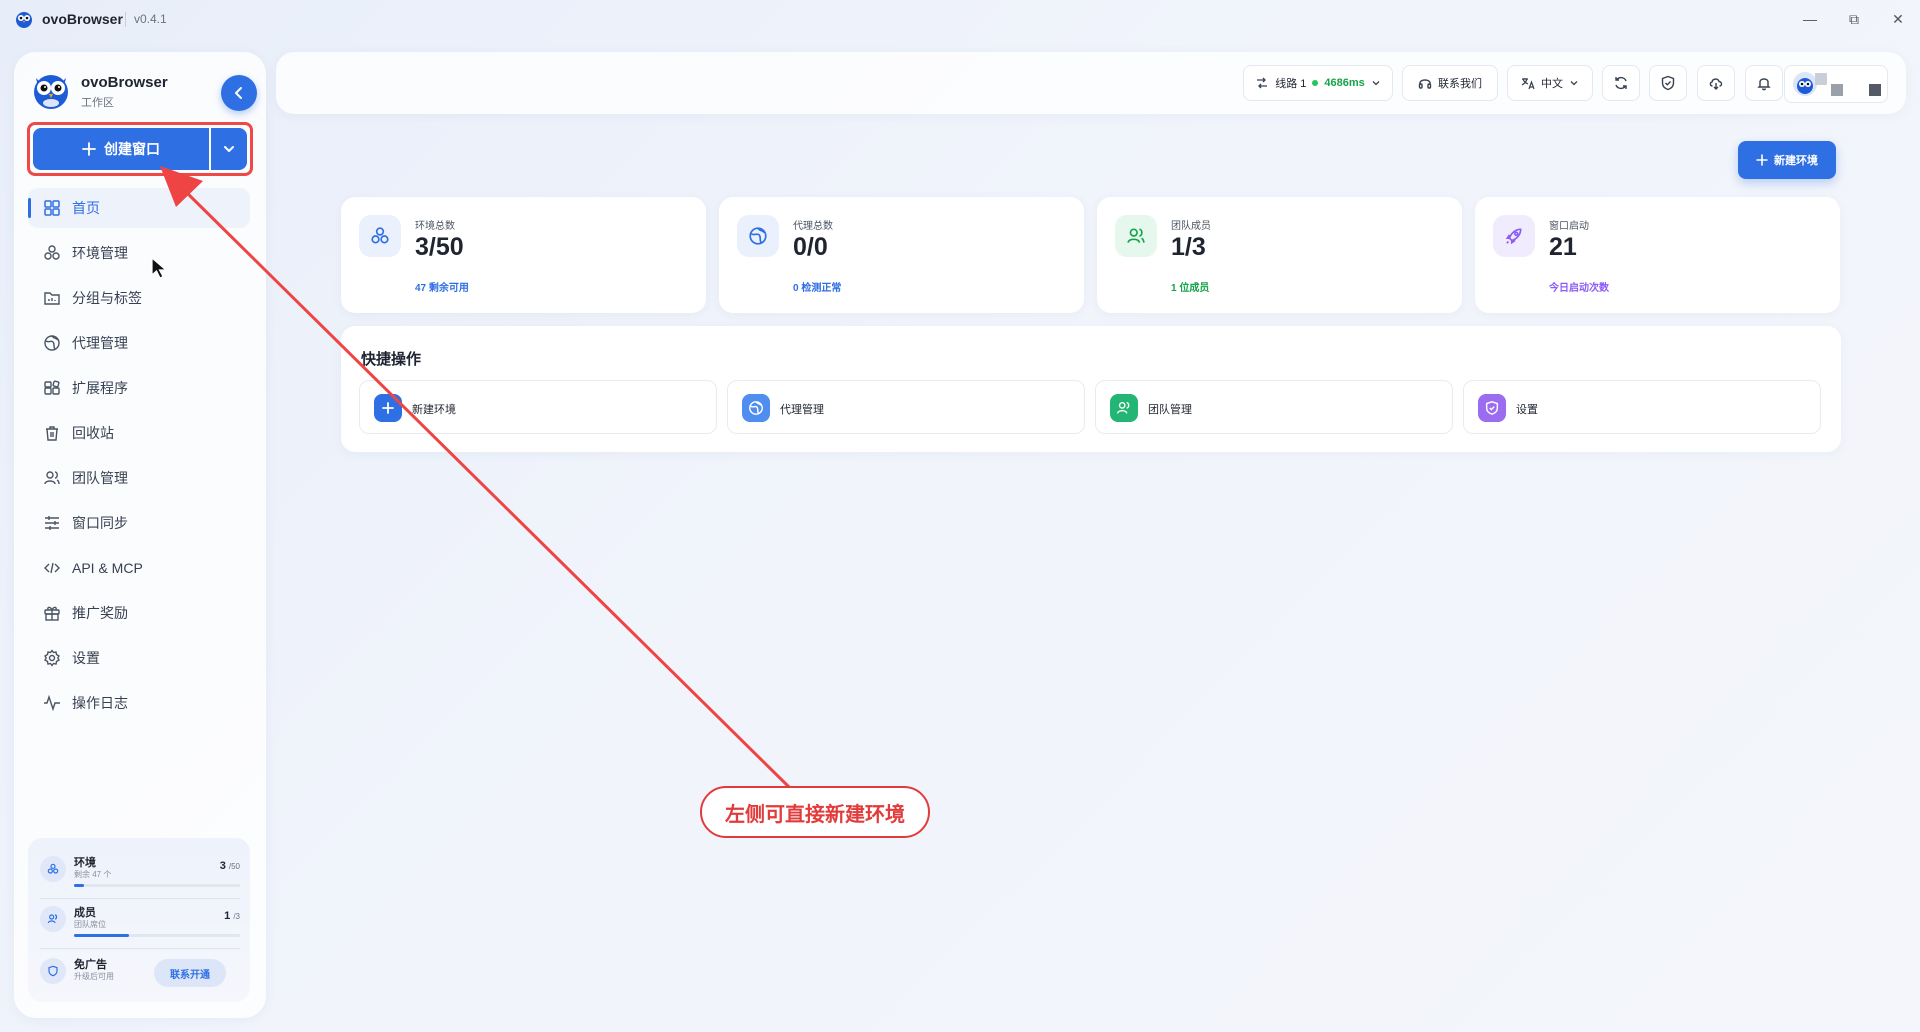 Image resolution: width=1920 pixels, height=1032 pixels. Describe the element at coordinates (139, 388) in the screenshot. I see `sidebar-item-extensions: 扩展程序` at that location.